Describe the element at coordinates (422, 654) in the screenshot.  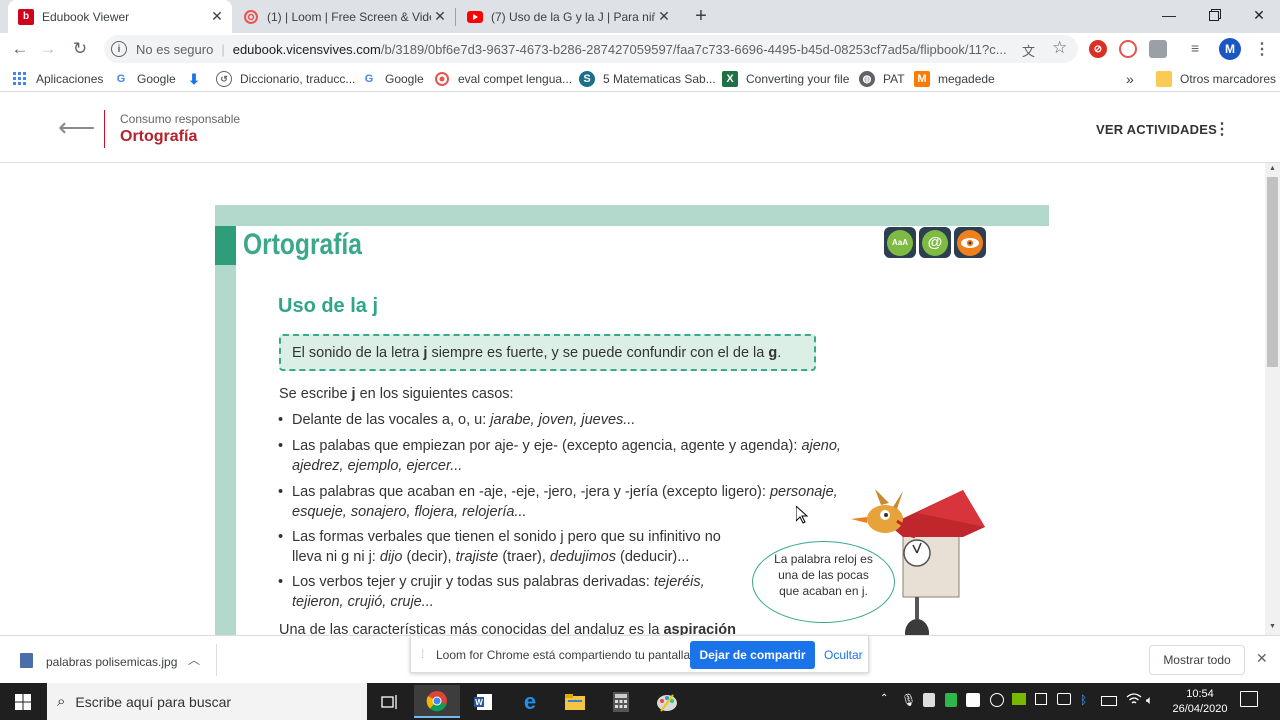
I see `drag-handle-icon: ⁞` at that location.